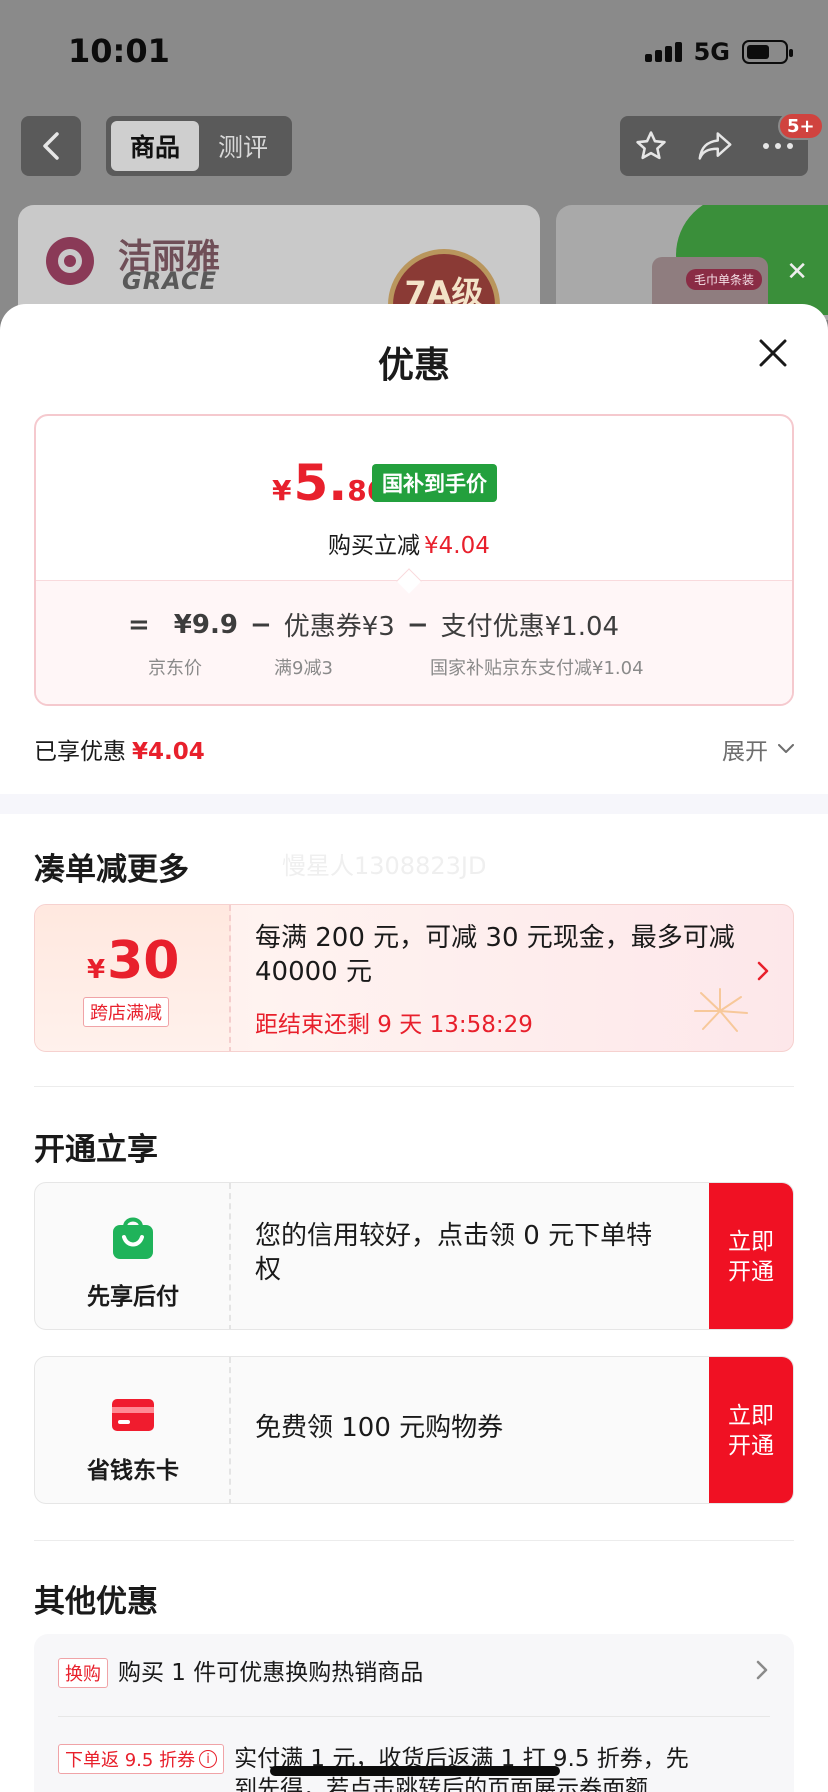 The image size is (828, 1792). Describe the element at coordinates (83, 1673) in the screenshot. I see `offer-tag: 换购` at that location.